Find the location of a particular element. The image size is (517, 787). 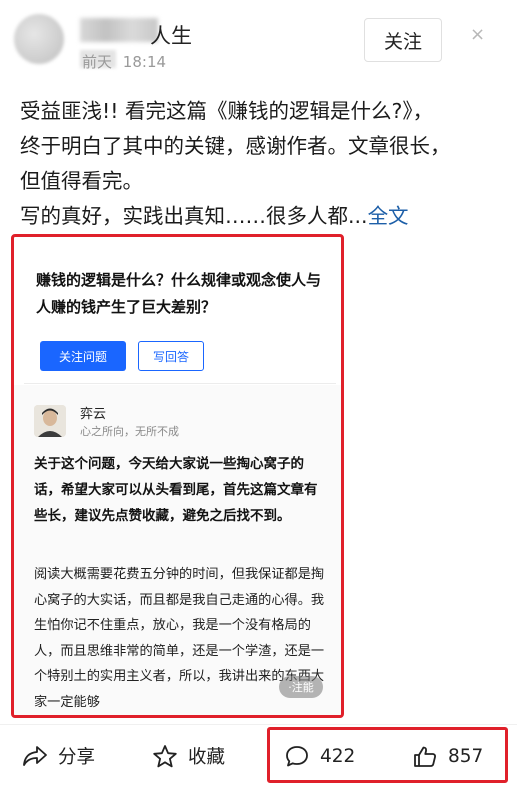

question-card: 赚钱的逻辑是什么？什么规律或观念使人与人赚的钱产生了巨大差别？ 关注问题 写回答 is located at coordinates (180, 316).